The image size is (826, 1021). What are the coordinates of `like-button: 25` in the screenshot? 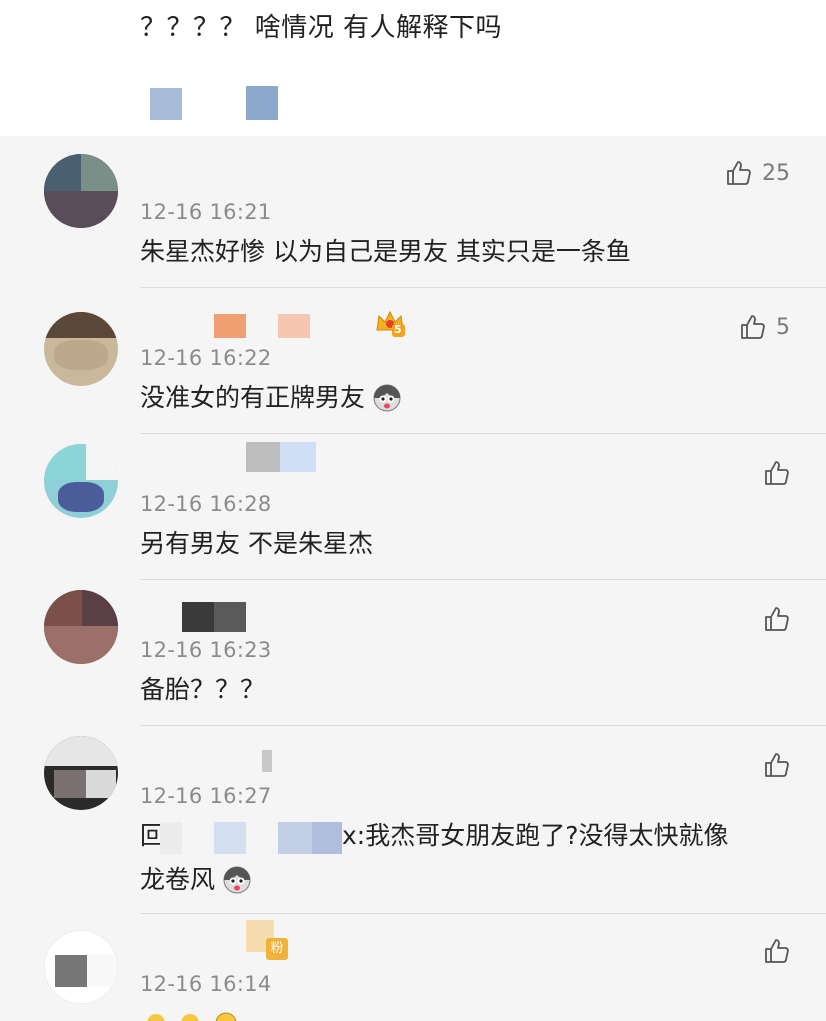 It's located at (757, 173).